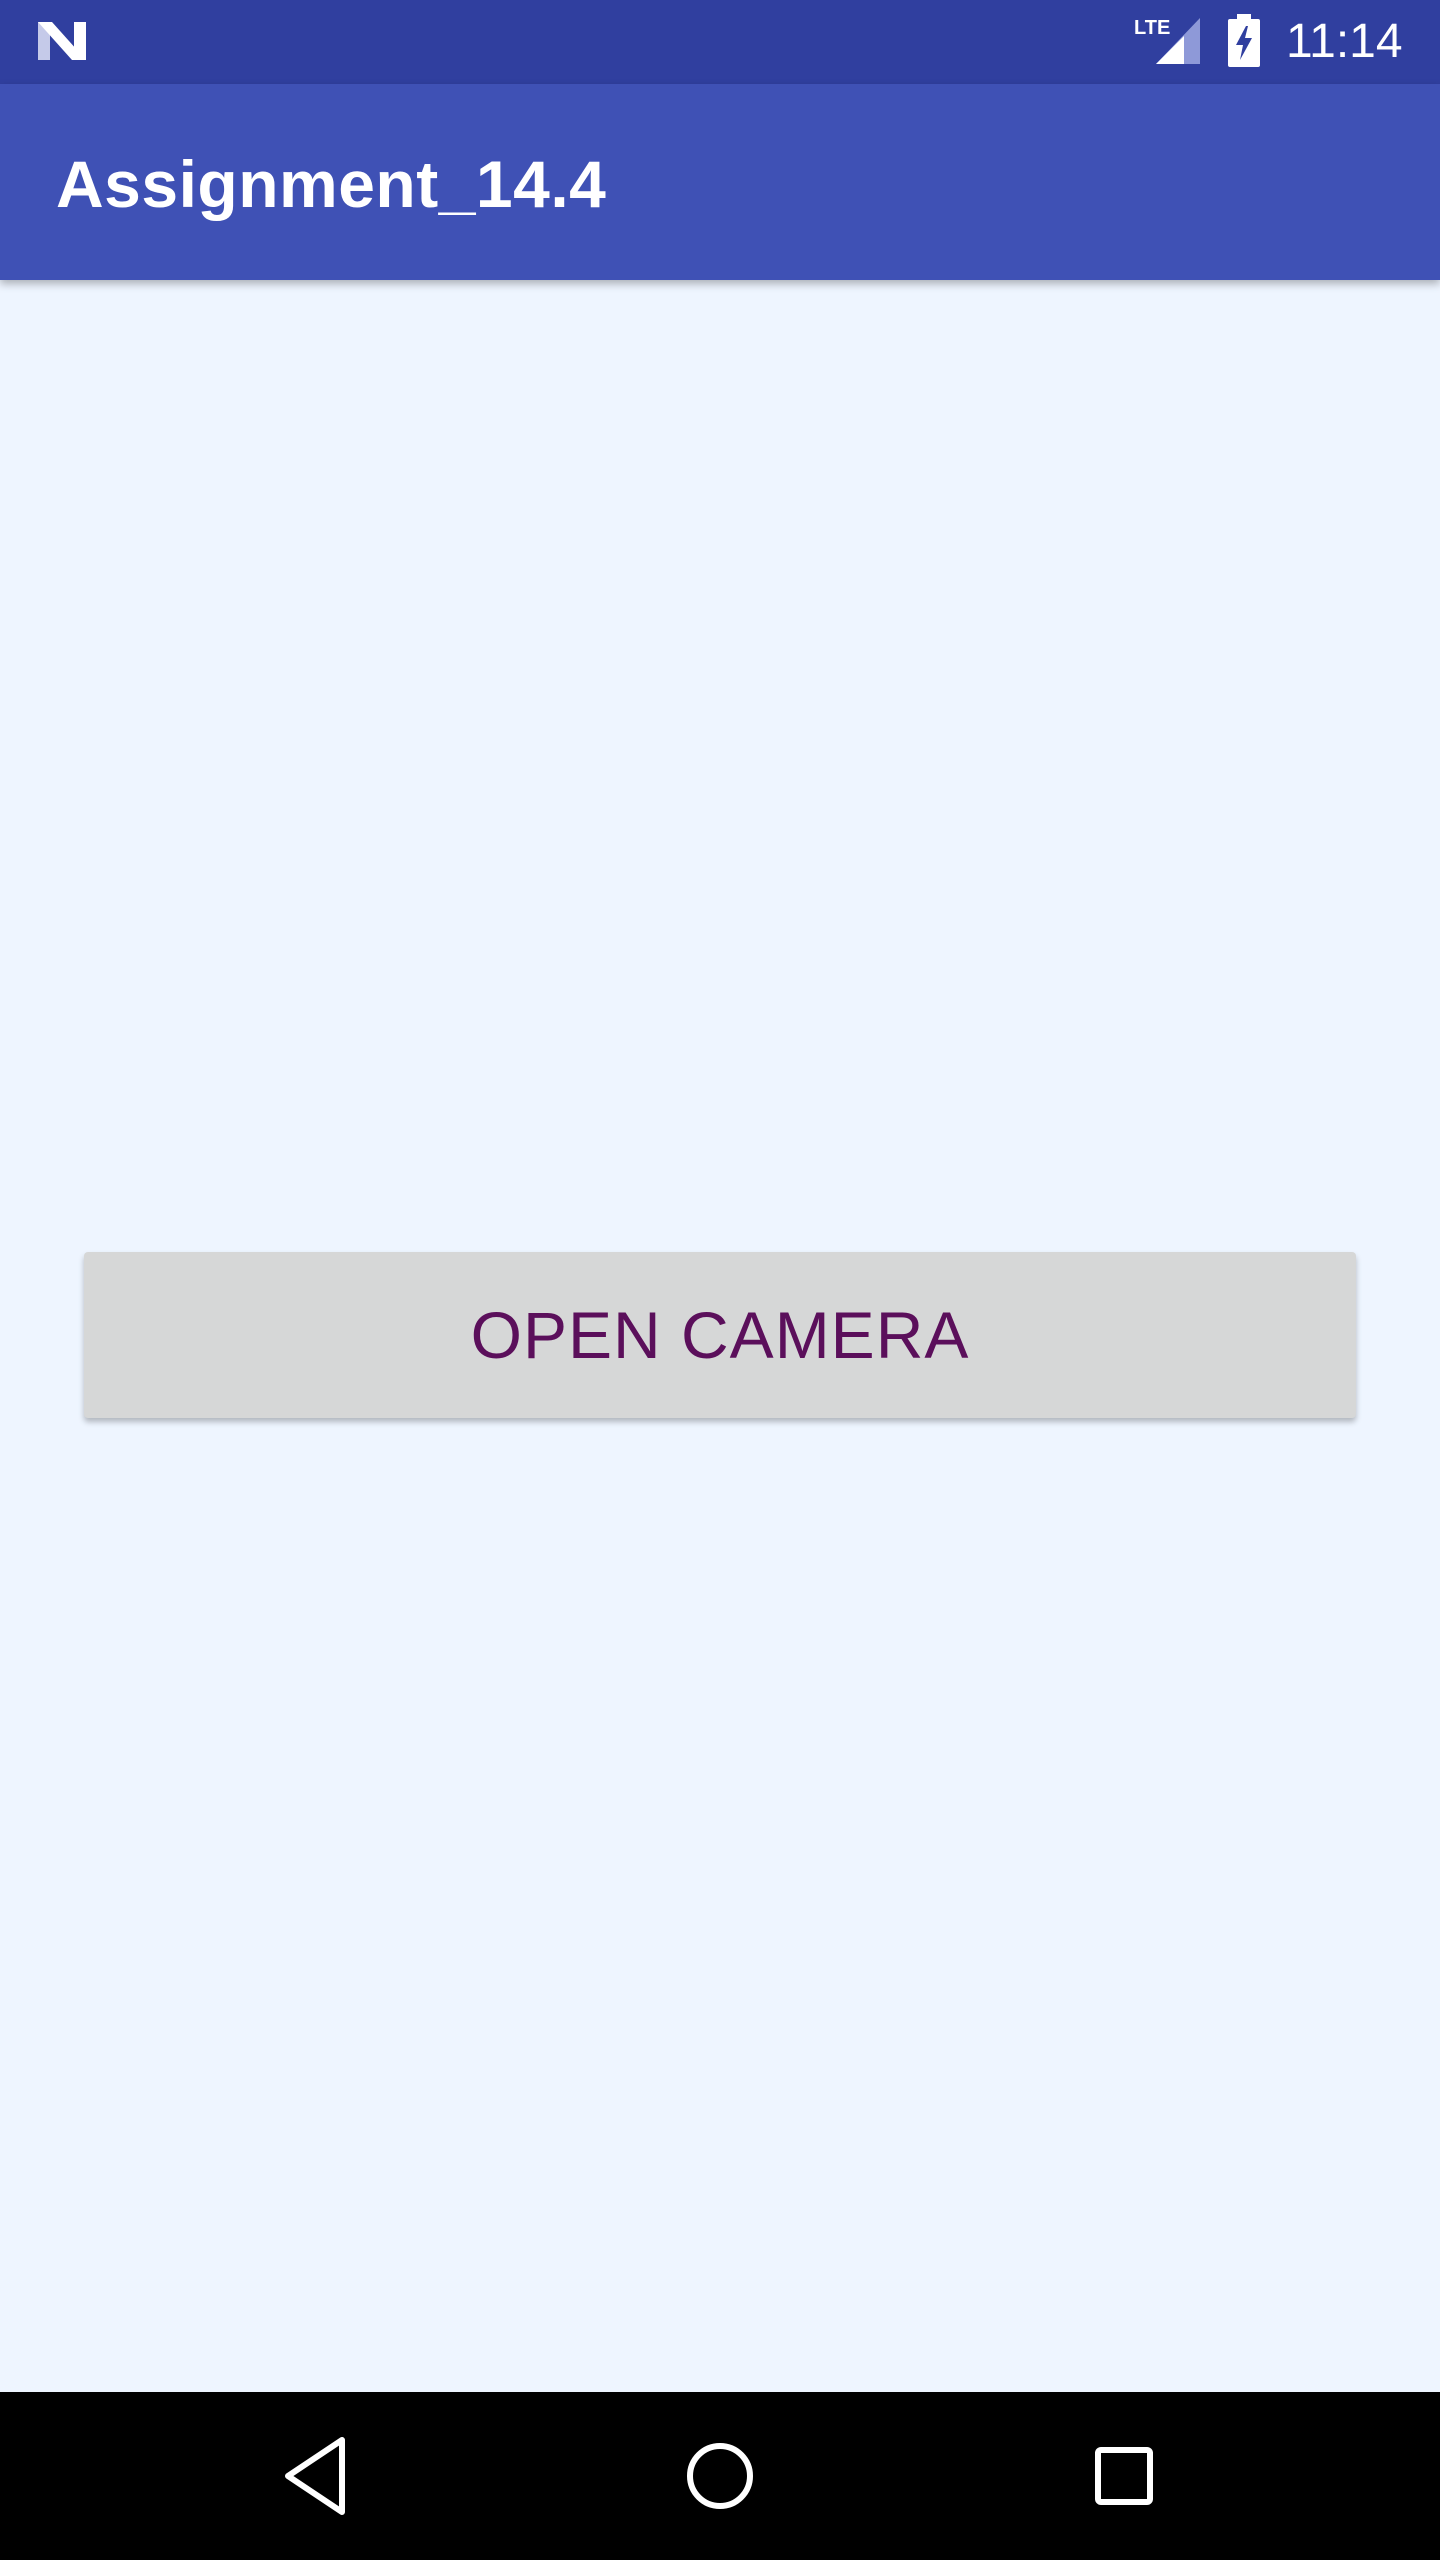  Describe the element at coordinates (1244, 40) in the screenshot. I see `battery-charging-icon` at that location.